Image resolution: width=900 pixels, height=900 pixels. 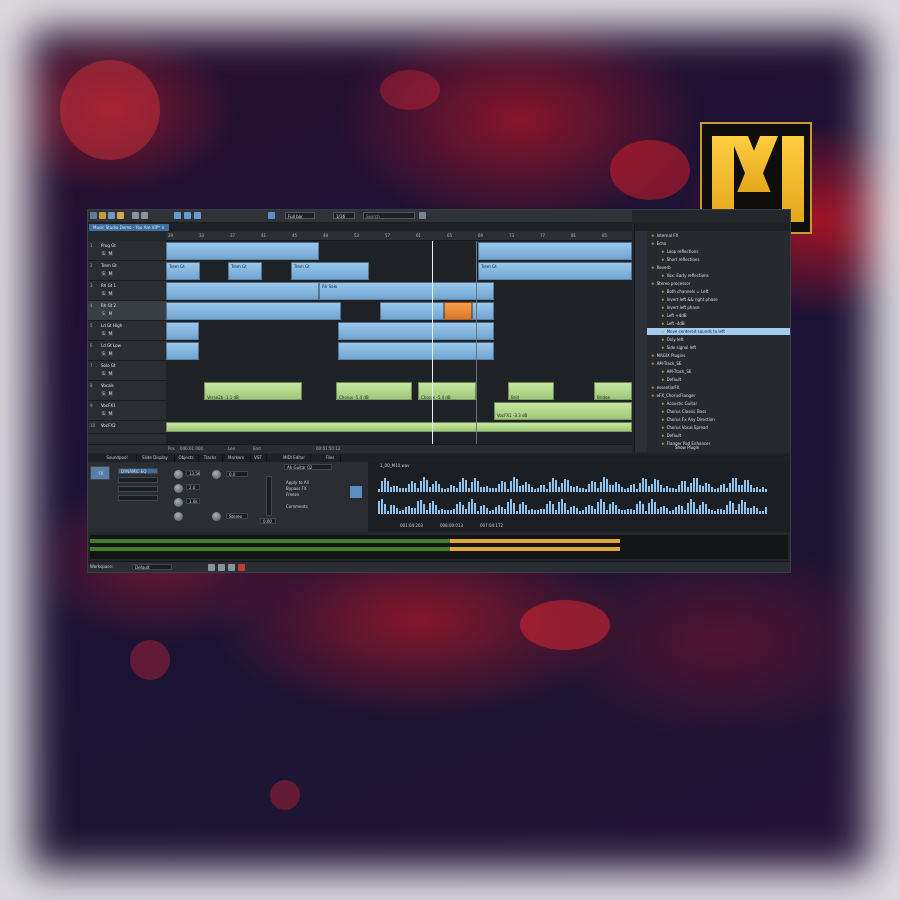 I want to click on cut-icon, so click(x=177, y=215).